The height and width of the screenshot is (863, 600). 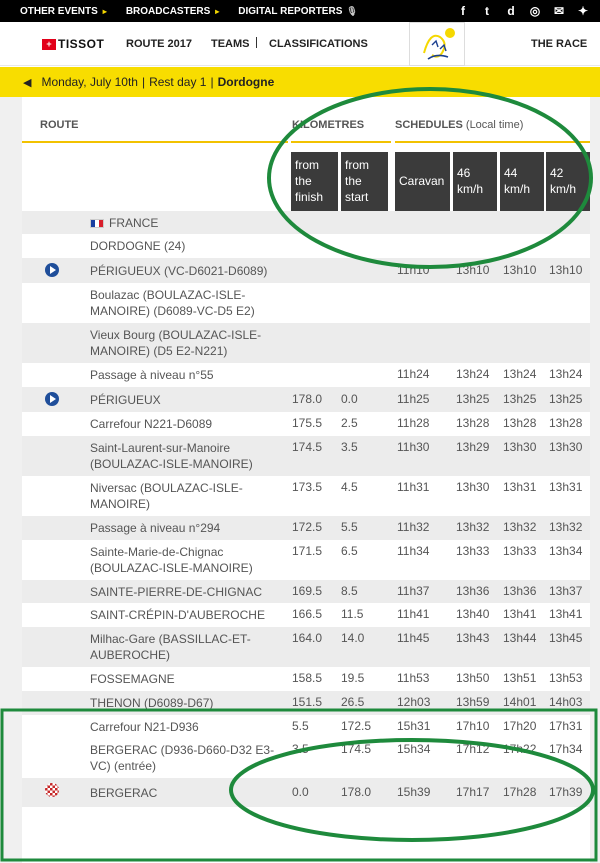 What do you see at coordinates (364, 181) in the screenshot?
I see `column-header: from the start` at bounding box center [364, 181].